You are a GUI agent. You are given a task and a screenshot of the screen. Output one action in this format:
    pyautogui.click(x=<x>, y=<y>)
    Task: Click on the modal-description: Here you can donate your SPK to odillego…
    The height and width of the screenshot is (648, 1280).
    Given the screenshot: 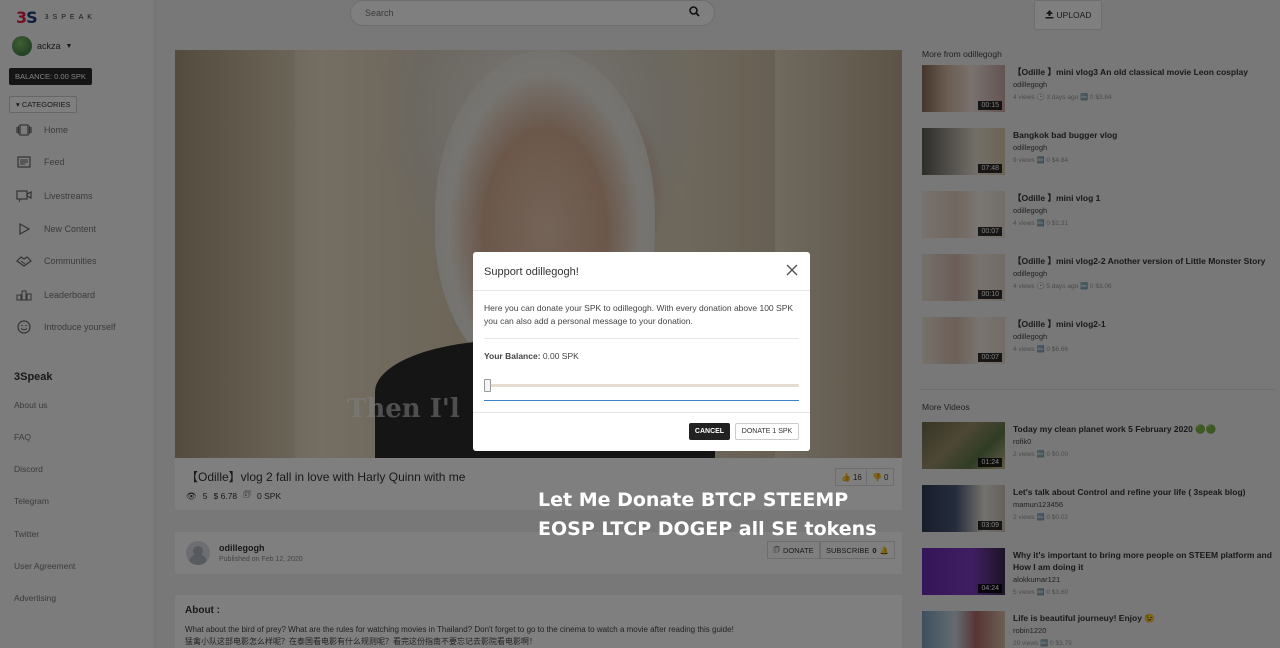 What is the action you would take?
    pyautogui.click(x=639, y=314)
    